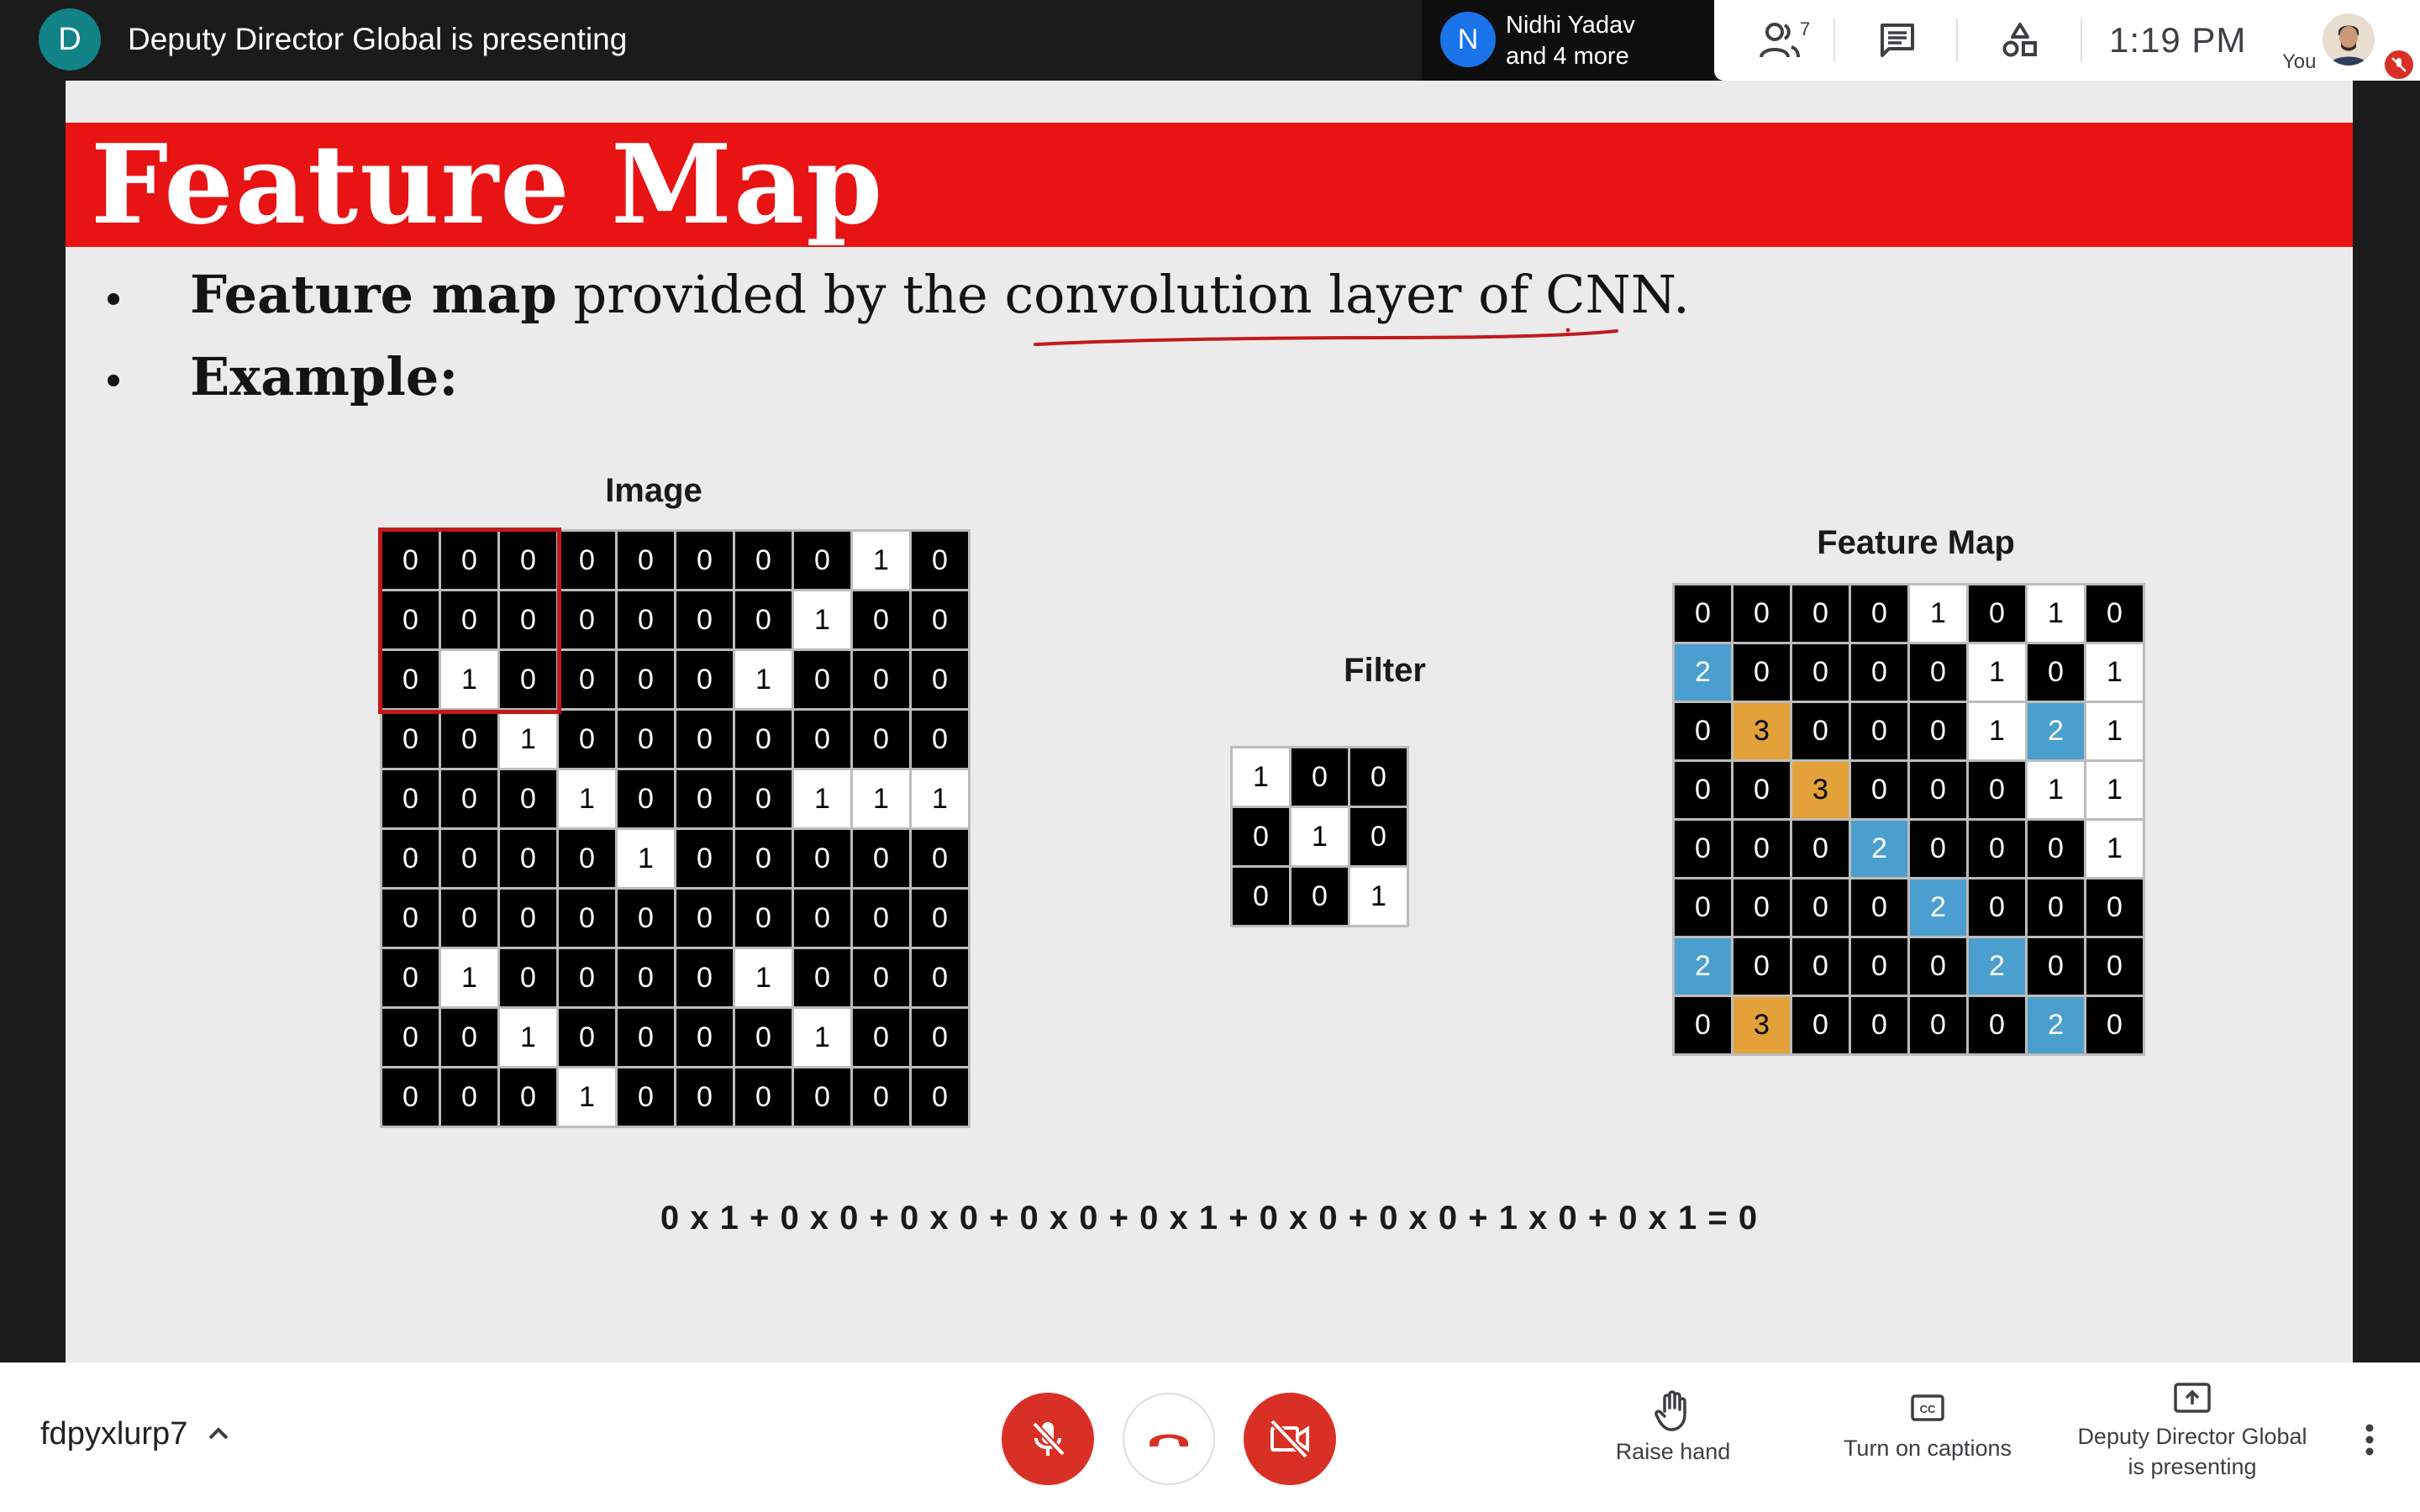 Image resolution: width=2420 pixels, height=1512 pixels. What do you see at coordinates (469, 621) in the screenshot?
I see `receptive-field-highlight` at bounding box center [469, 621].